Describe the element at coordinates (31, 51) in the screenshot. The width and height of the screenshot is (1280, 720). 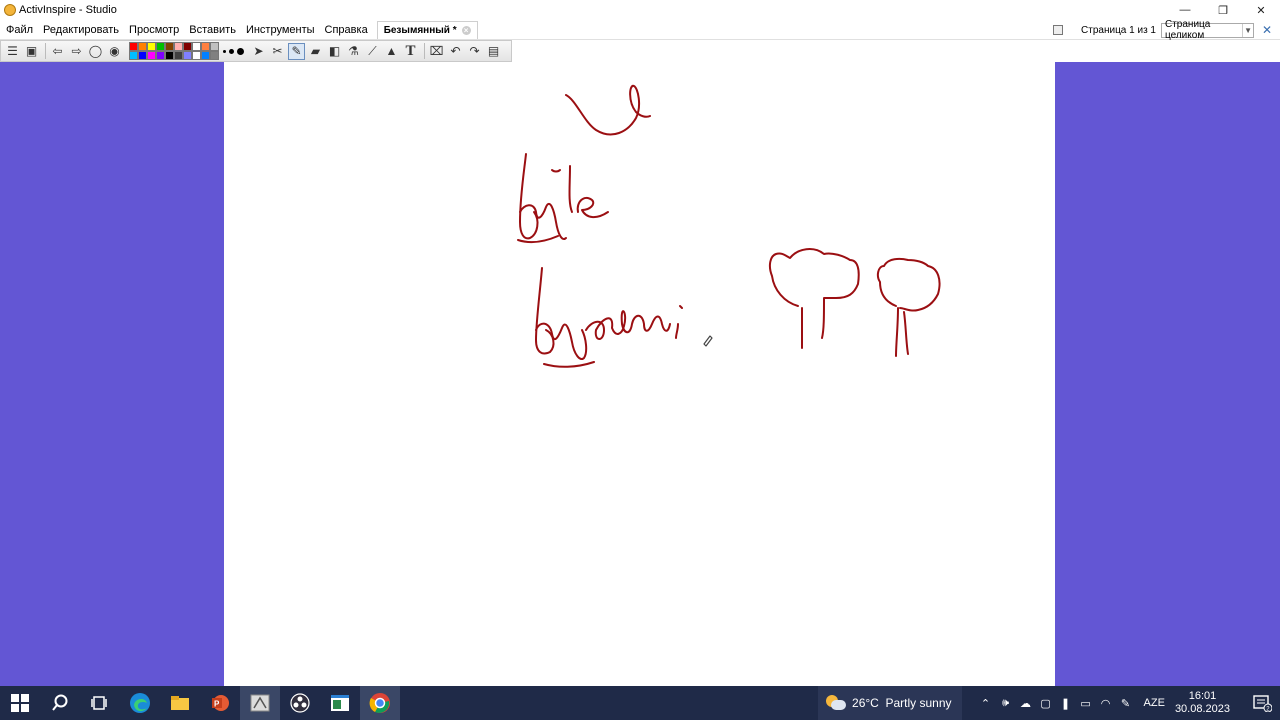
I see `dashboard-icon: ▣` at that location.